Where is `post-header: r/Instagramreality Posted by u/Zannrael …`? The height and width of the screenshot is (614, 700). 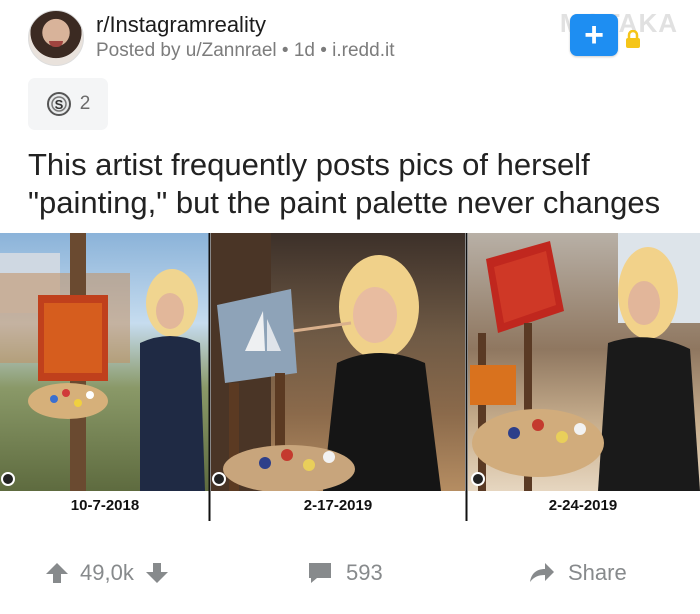
post-header: r/Instagramreality Posted by u/Zannrael … is located at coordinates (353, 37).